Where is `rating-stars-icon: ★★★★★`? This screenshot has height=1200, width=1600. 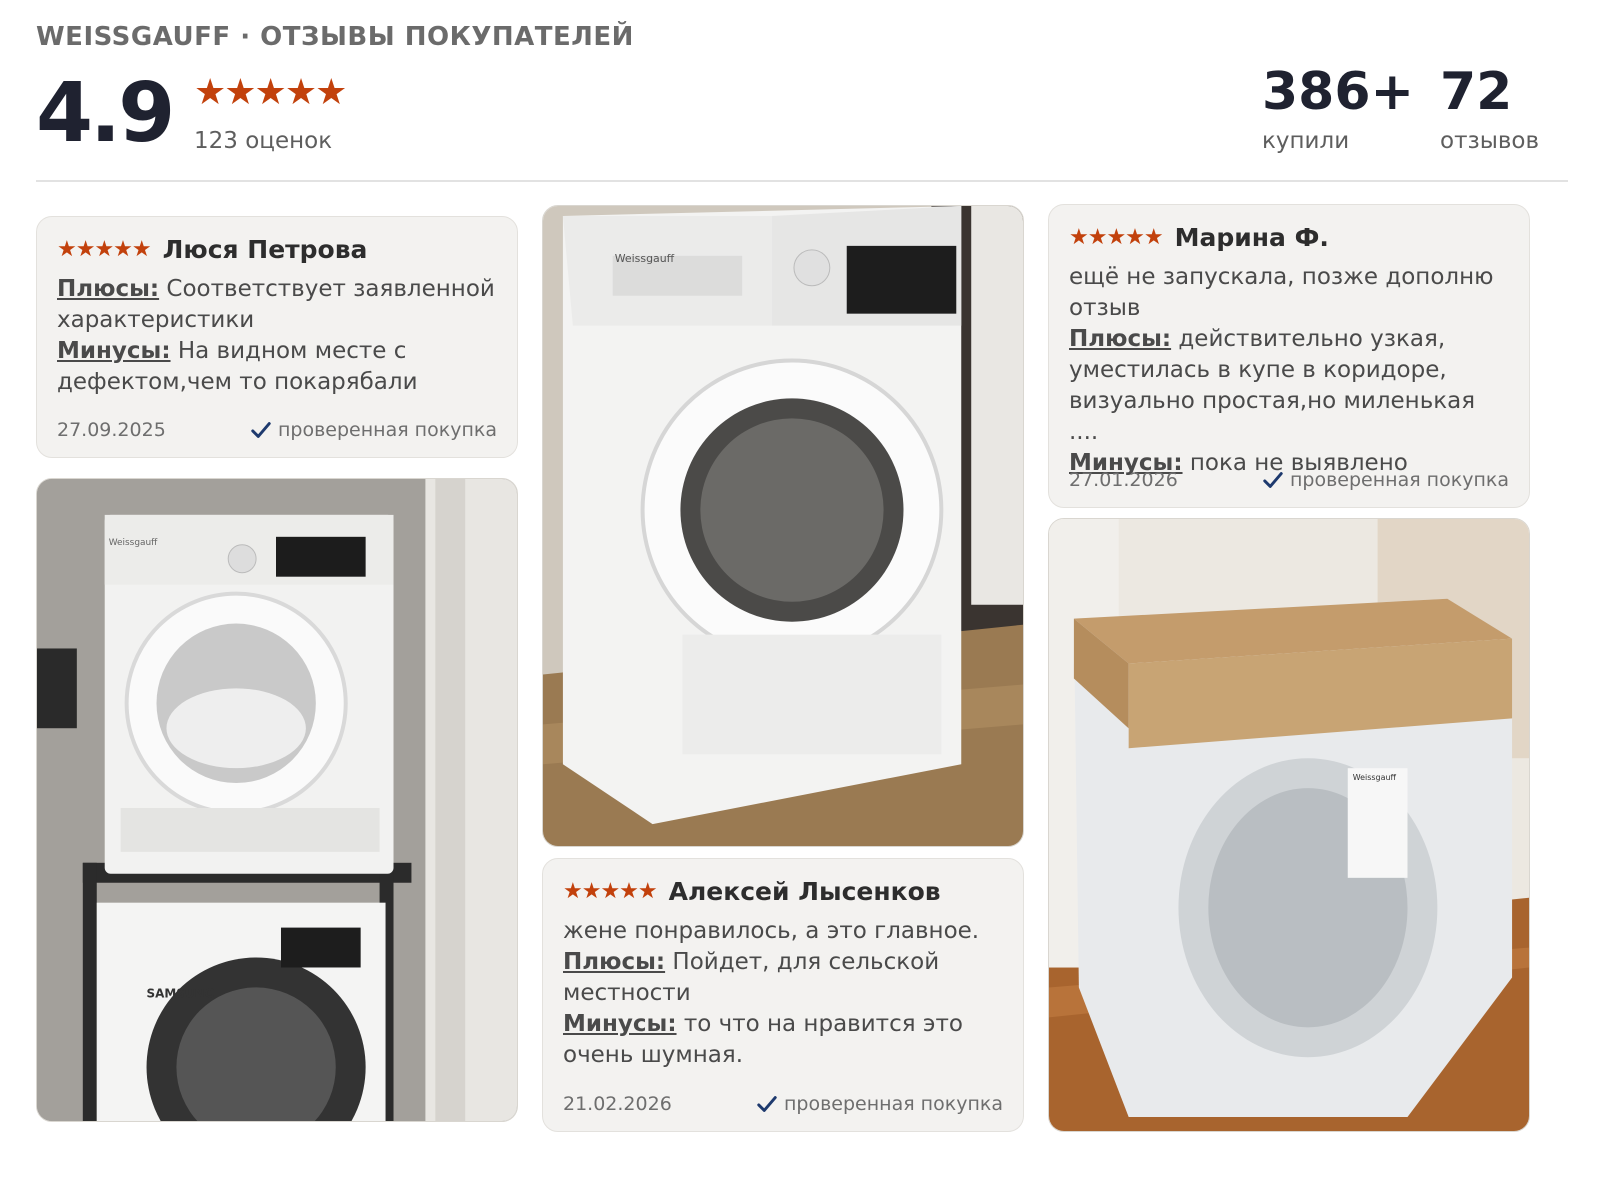
rating-stars-icon: ★★★★★ is located at coordinates (270, 92).